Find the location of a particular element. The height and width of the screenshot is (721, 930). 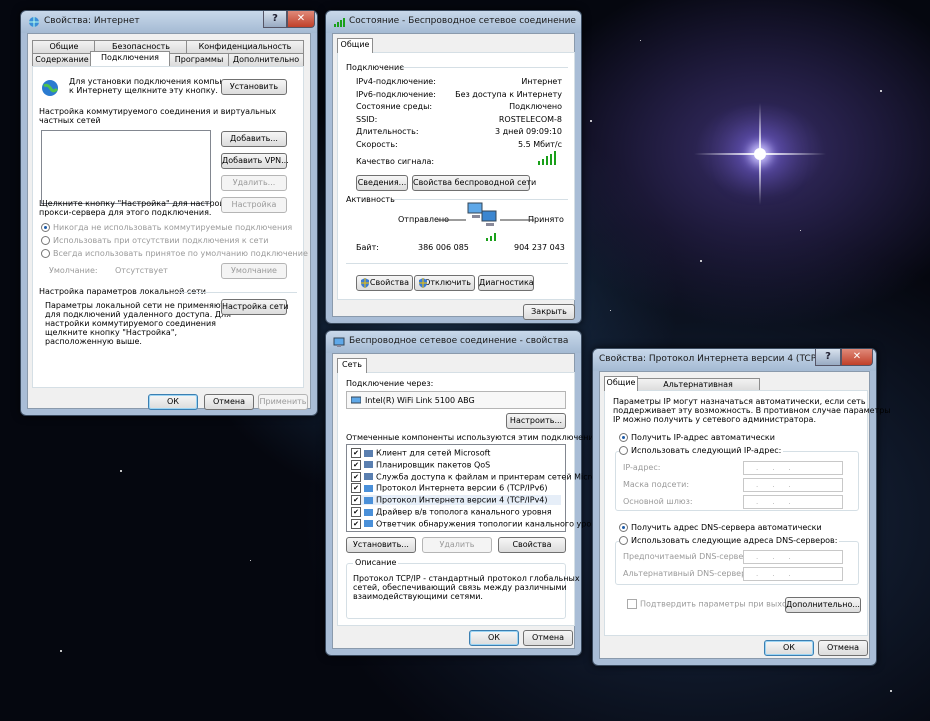

component-item: ✔ Клиент для сетей Microsoft is located at coordinates (420, 453).